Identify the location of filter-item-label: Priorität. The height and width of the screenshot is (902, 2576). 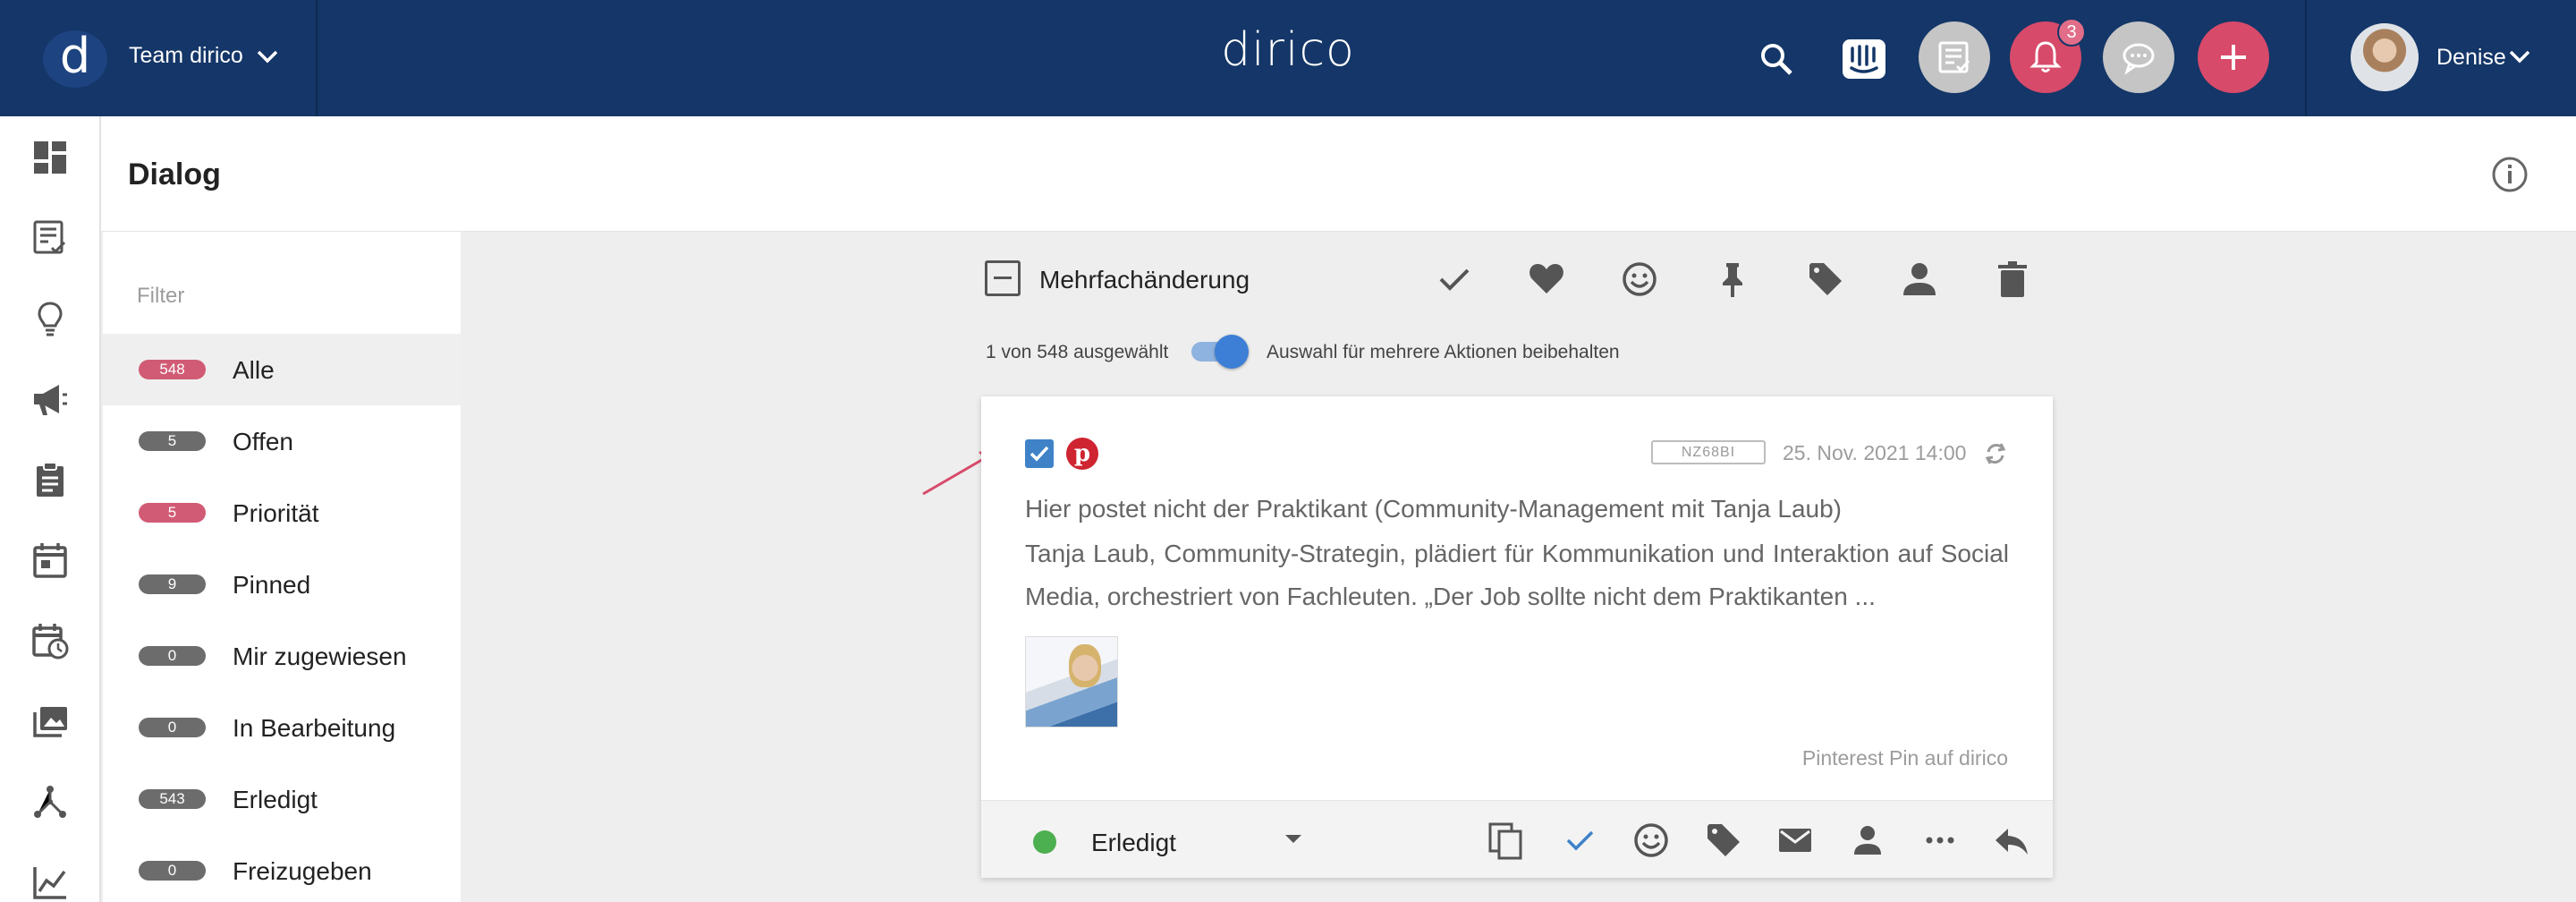
(276, 513).